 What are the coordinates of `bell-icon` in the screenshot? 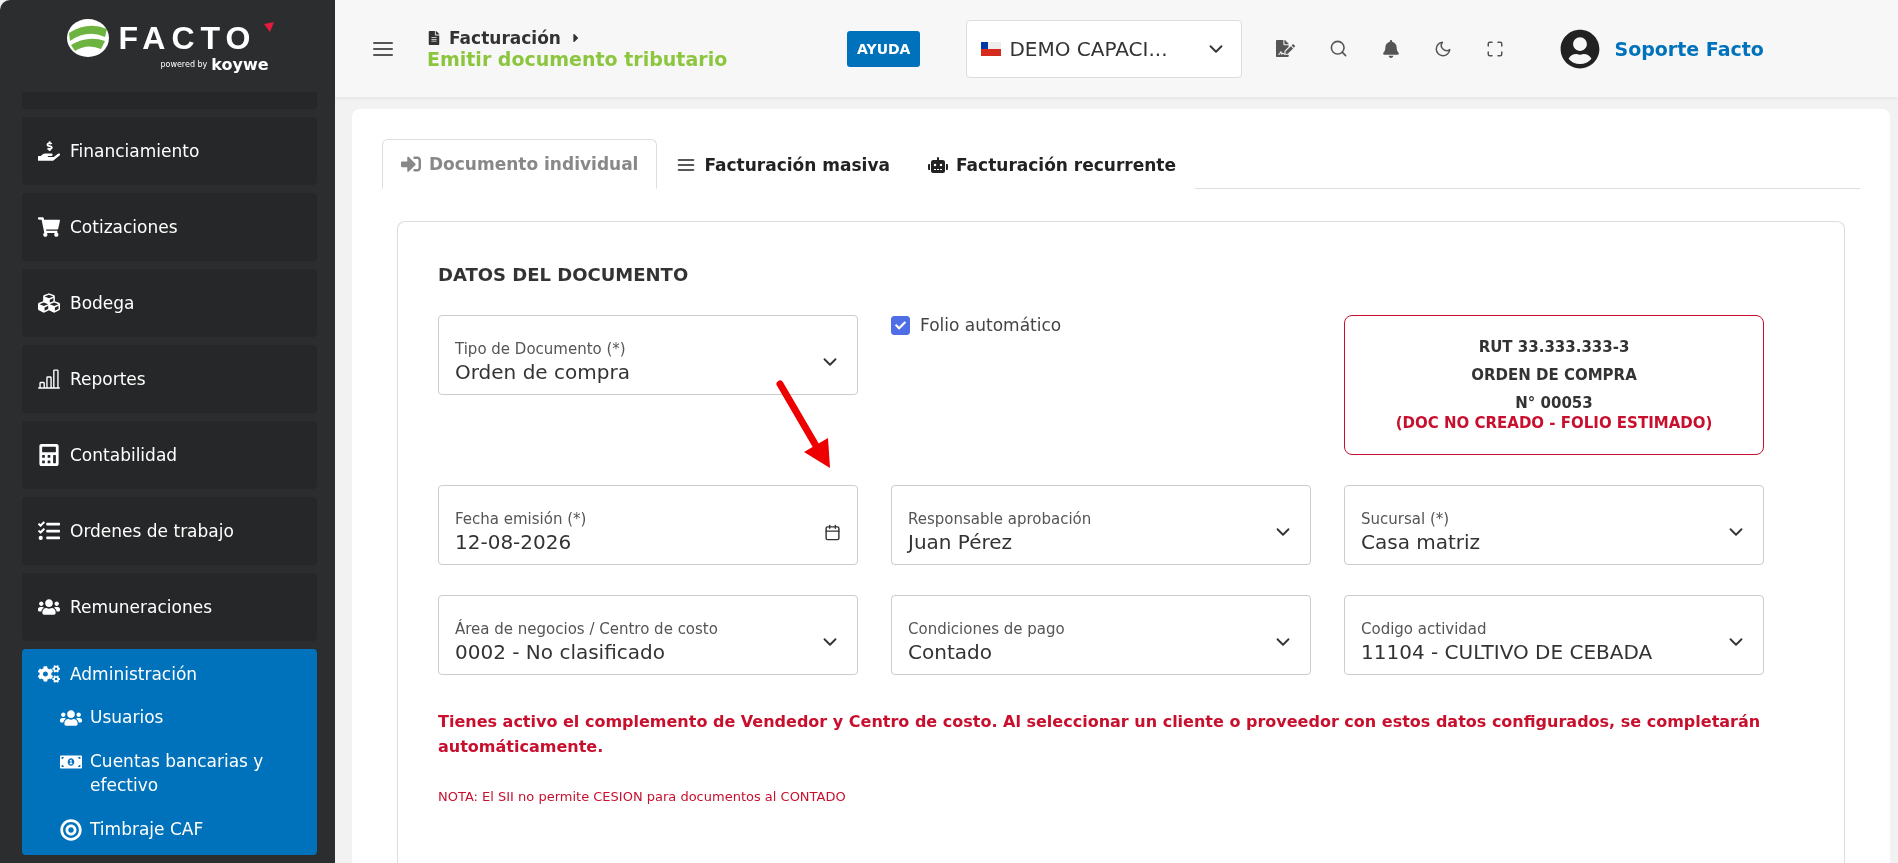 It's located at (1391, 48).